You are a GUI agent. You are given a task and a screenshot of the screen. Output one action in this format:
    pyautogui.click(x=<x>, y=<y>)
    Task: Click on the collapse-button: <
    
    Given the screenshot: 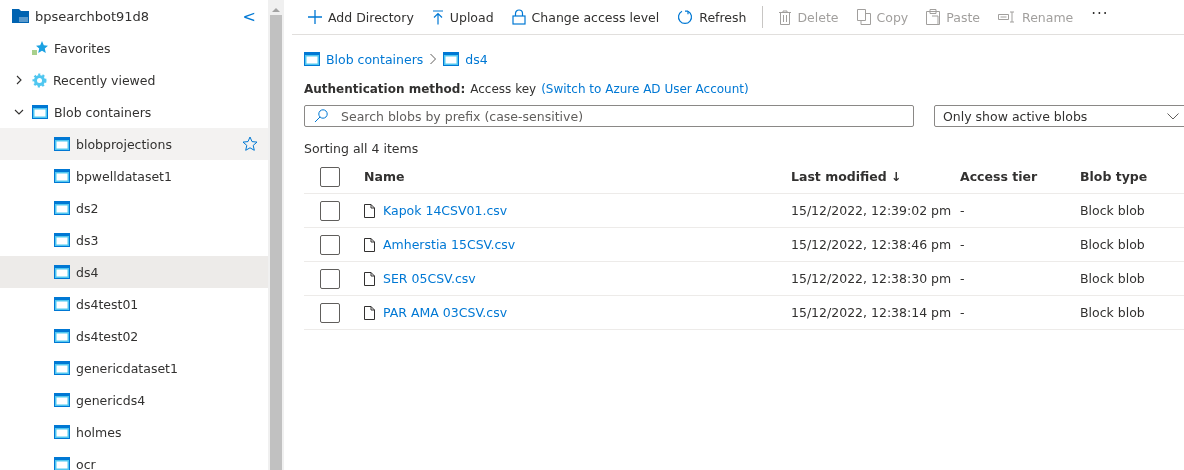 What is the action you would take?
    pyautogui.click(x=249, y=16)
    